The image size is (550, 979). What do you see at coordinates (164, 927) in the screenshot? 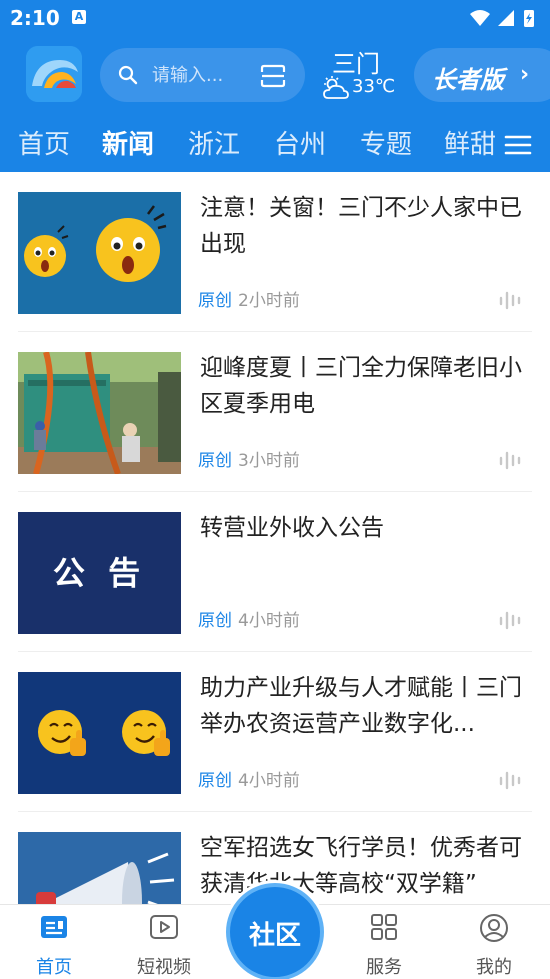
I see `video-play-icon` at bounding box center [164, 927].